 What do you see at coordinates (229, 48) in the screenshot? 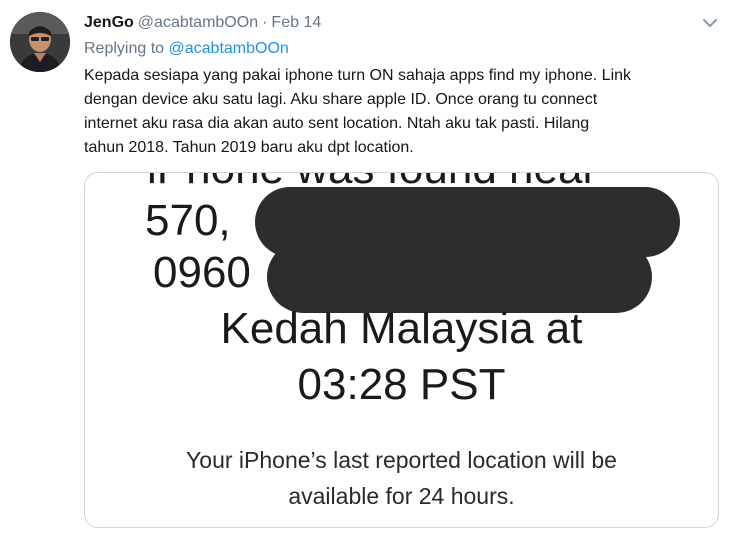
I see `reply-mention-link: @acabtambOOn` at bounding box center [229, 48].